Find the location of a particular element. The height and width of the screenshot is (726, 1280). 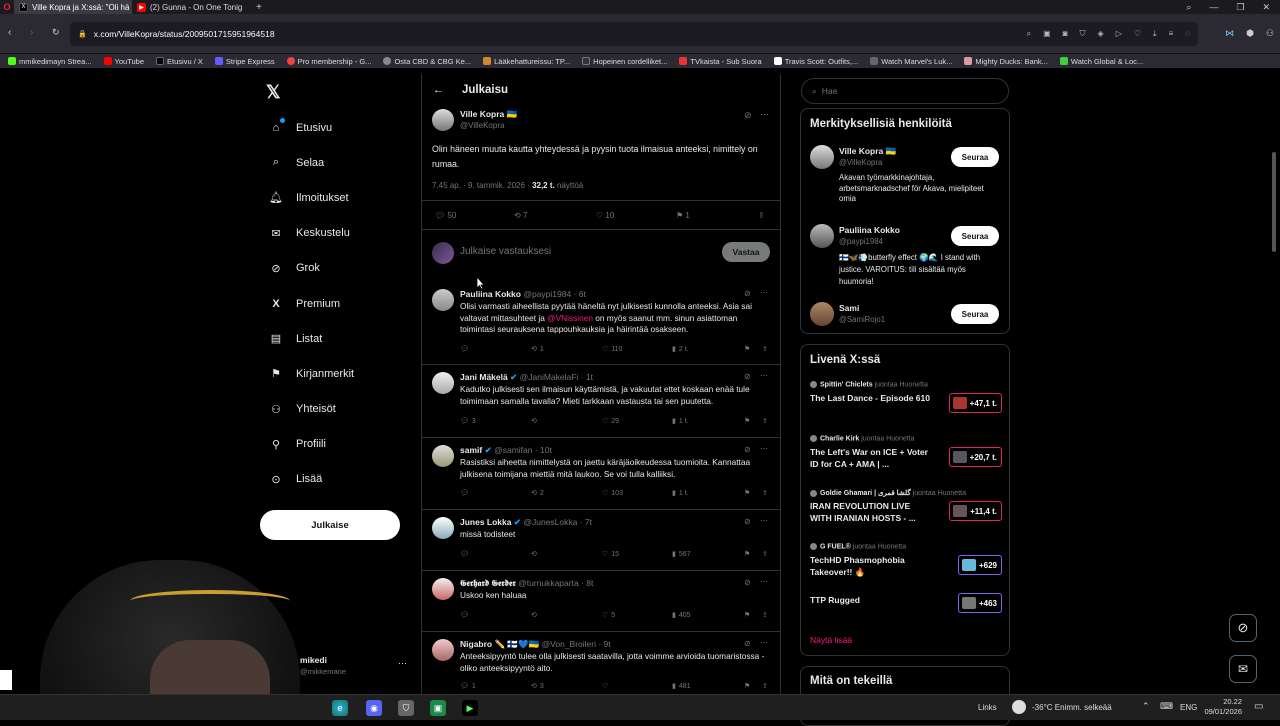

nav-item-bookmarks: ⚑ Kirjanmerkit is located at coordinates (340, 373).